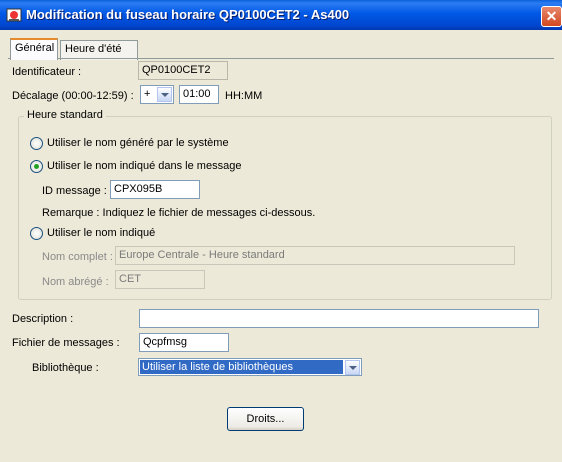 The image size is (562, 462). I want to click on heure-standard-title: Heure standard, so click(65, 115).